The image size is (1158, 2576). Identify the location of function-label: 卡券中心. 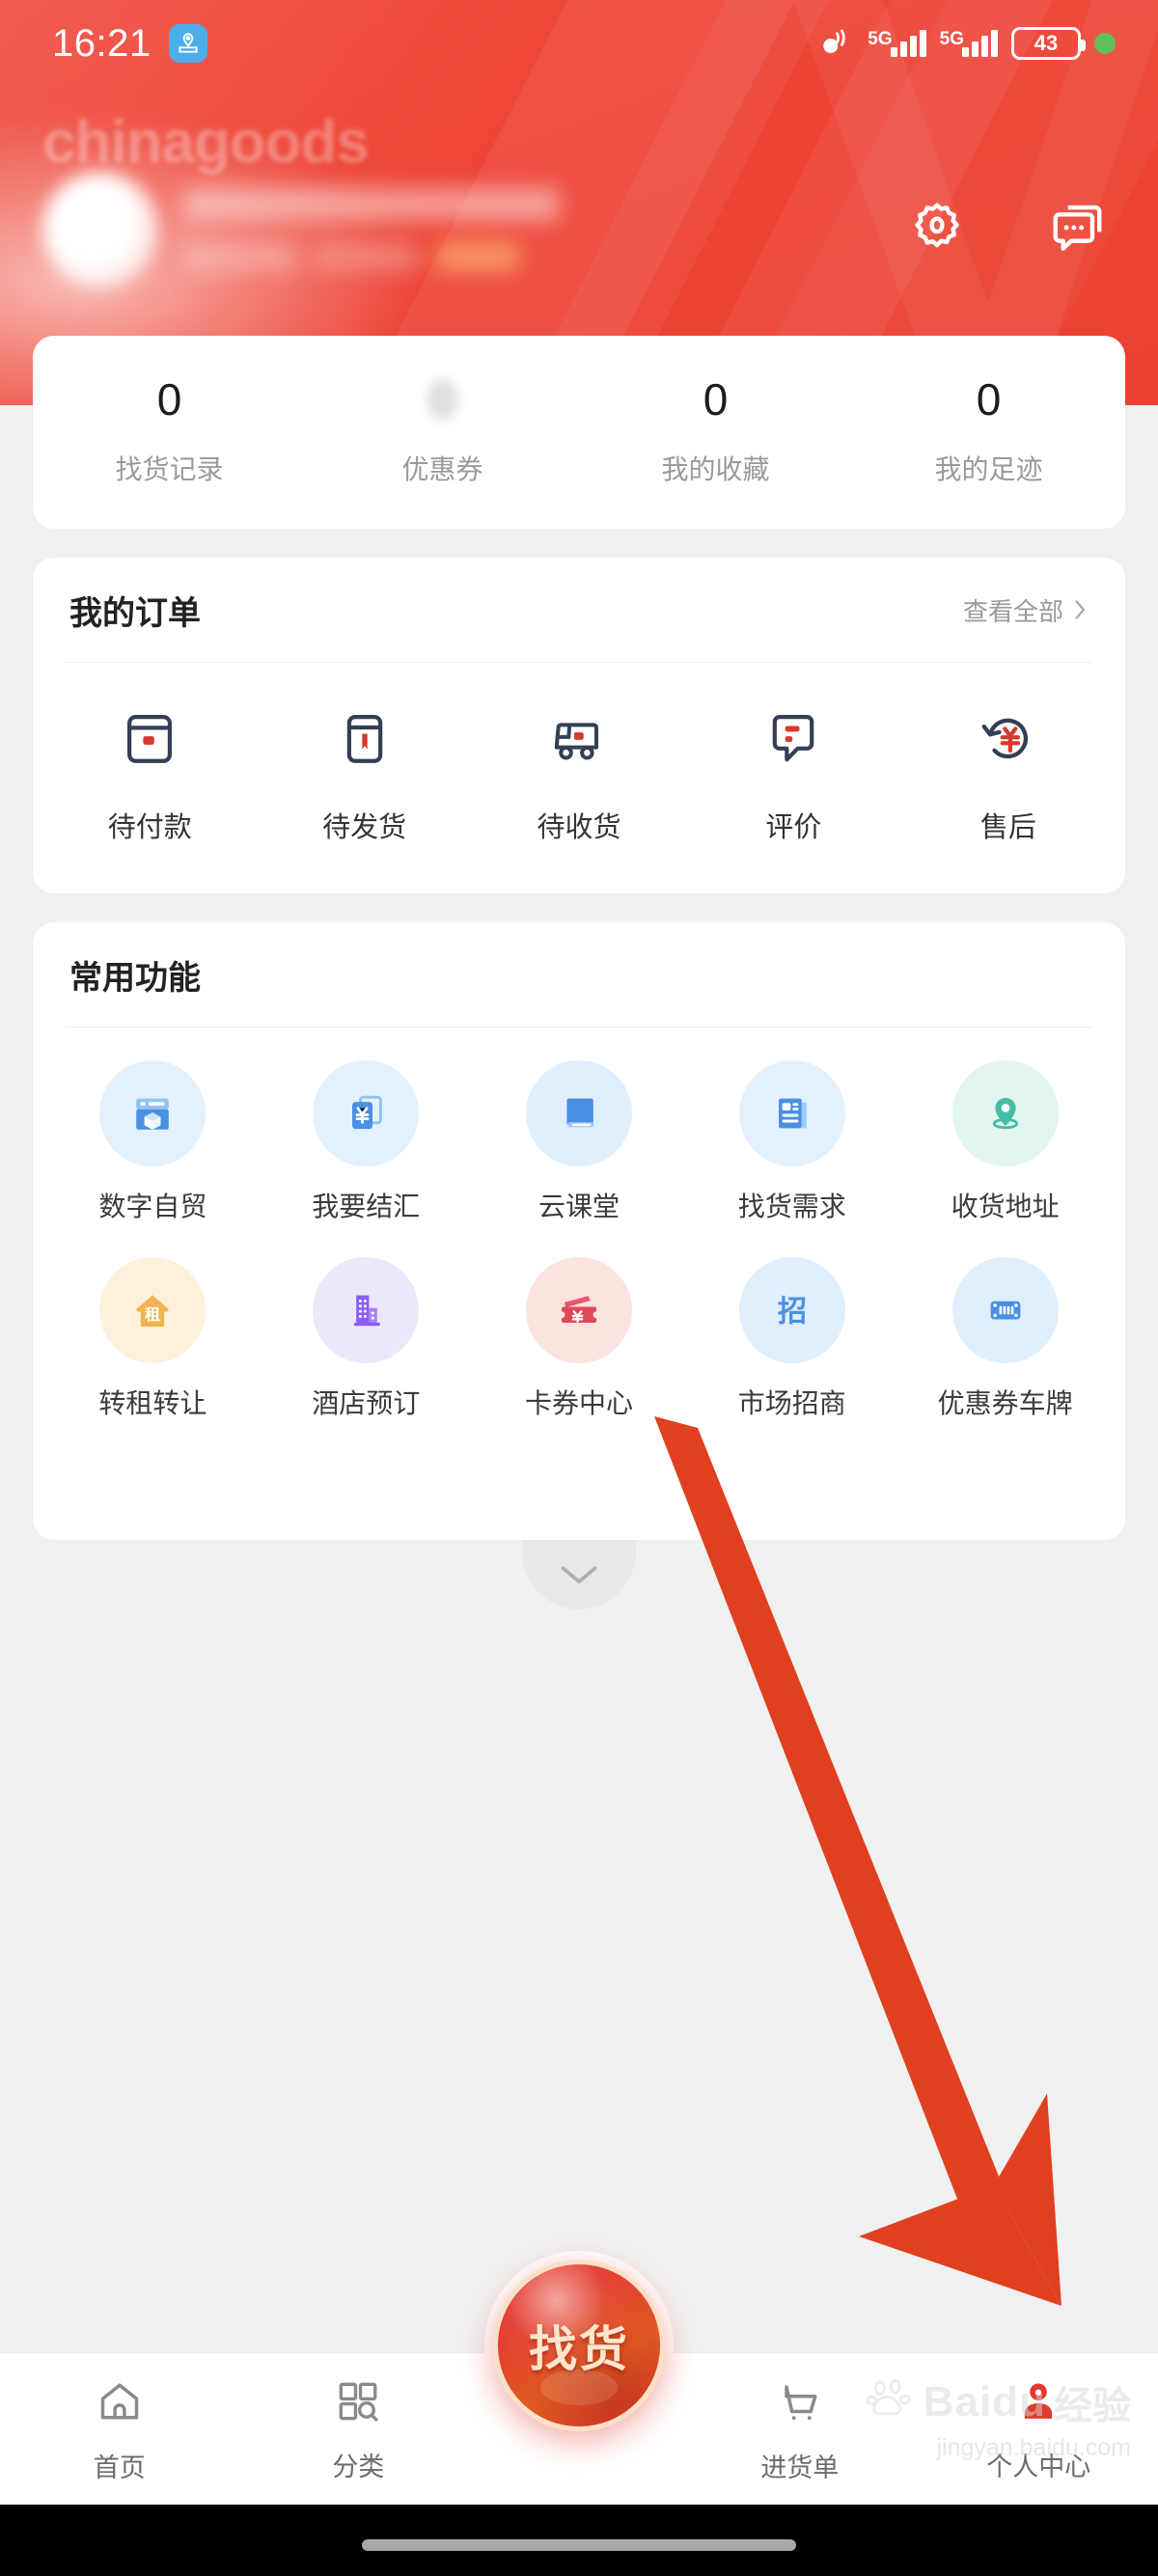
(578, 1403).